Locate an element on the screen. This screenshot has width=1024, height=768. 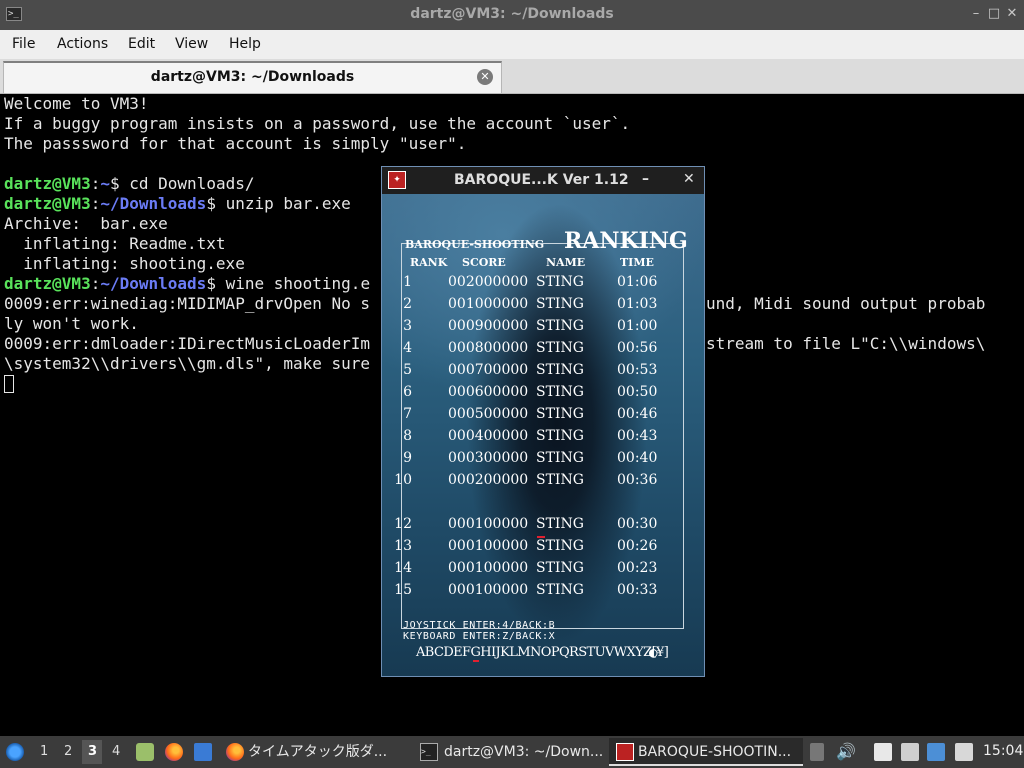
file-manager-icon is located at coordinates (145, 752).